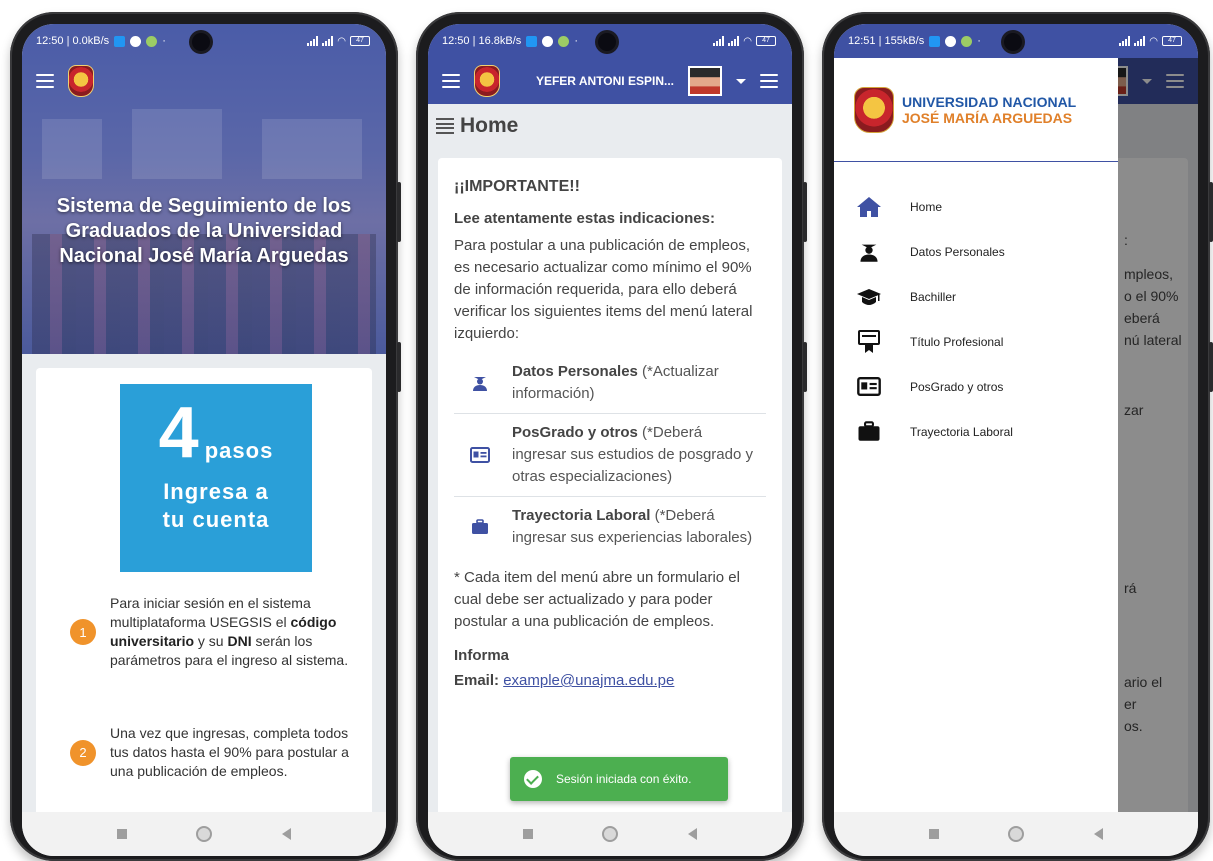 The width and height of the screenshot is (1213, 861). I want to click on steps-line1: Ingresa a, so click(216, 491).